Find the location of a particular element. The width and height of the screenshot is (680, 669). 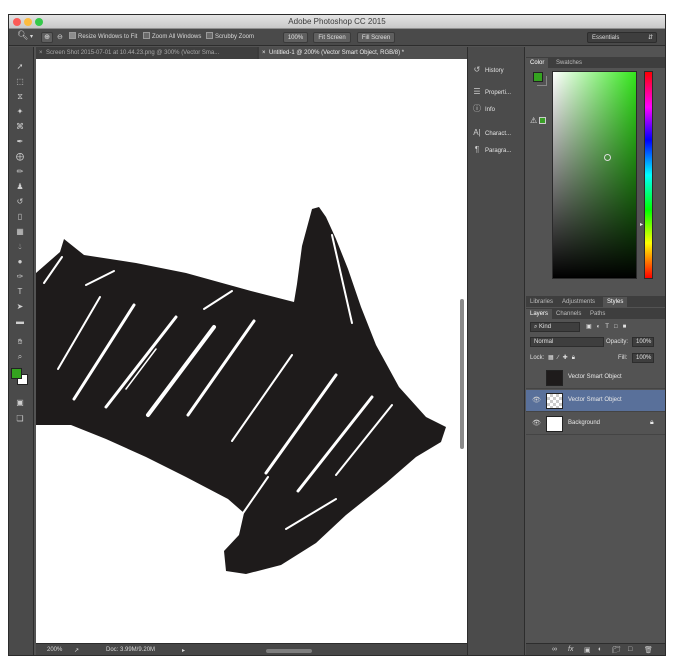

tab-color: Color is located at coordinates (537, 63).